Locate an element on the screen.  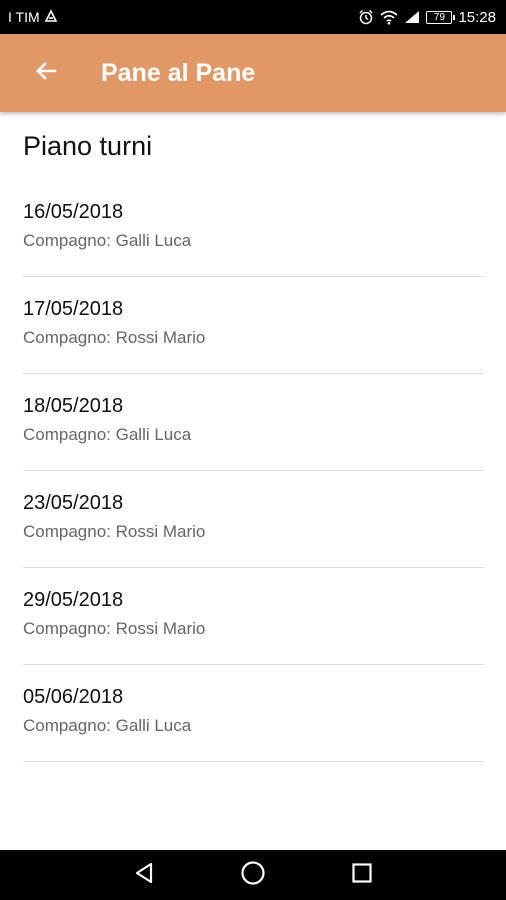
circle-home-icon is located at coordinates (253, 875).